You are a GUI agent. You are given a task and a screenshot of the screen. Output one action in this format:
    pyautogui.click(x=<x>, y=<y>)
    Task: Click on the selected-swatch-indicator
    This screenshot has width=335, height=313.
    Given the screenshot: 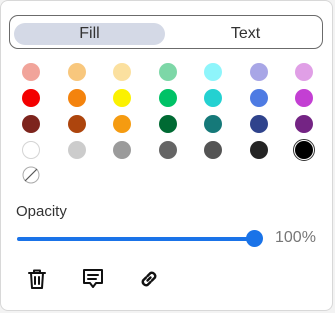 What is the action you would take?
    pyautogui.click(x=304, y=150)
    